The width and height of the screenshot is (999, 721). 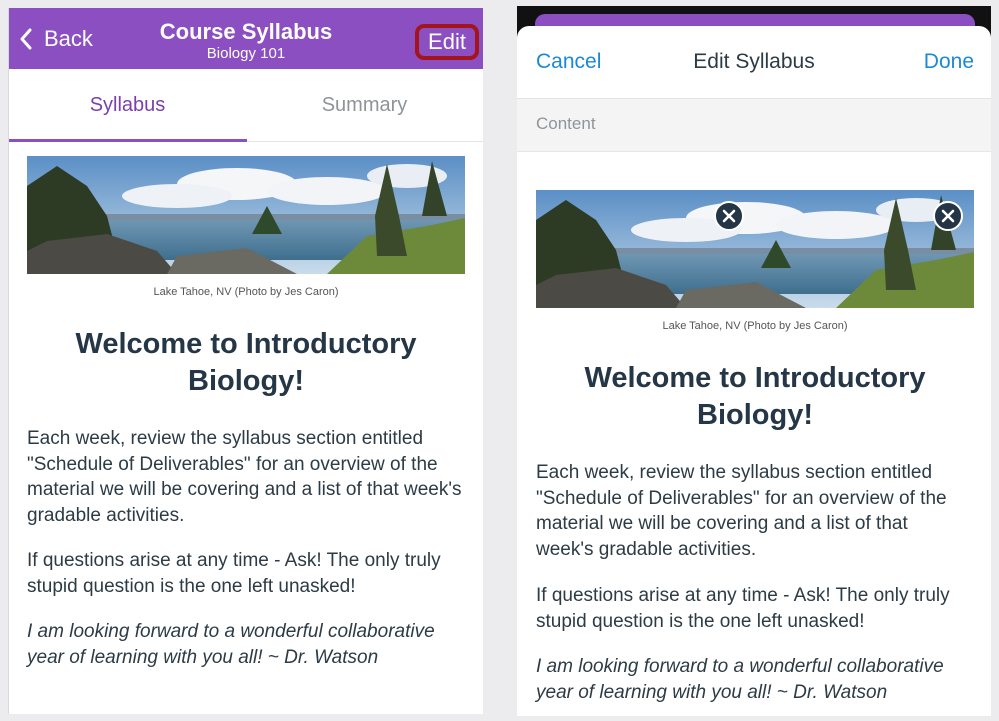 What do you see at coordinates (755, 249) in the screenshot?
I see `lake-tahoe-photo-editable` at bounding box center [755, 249].